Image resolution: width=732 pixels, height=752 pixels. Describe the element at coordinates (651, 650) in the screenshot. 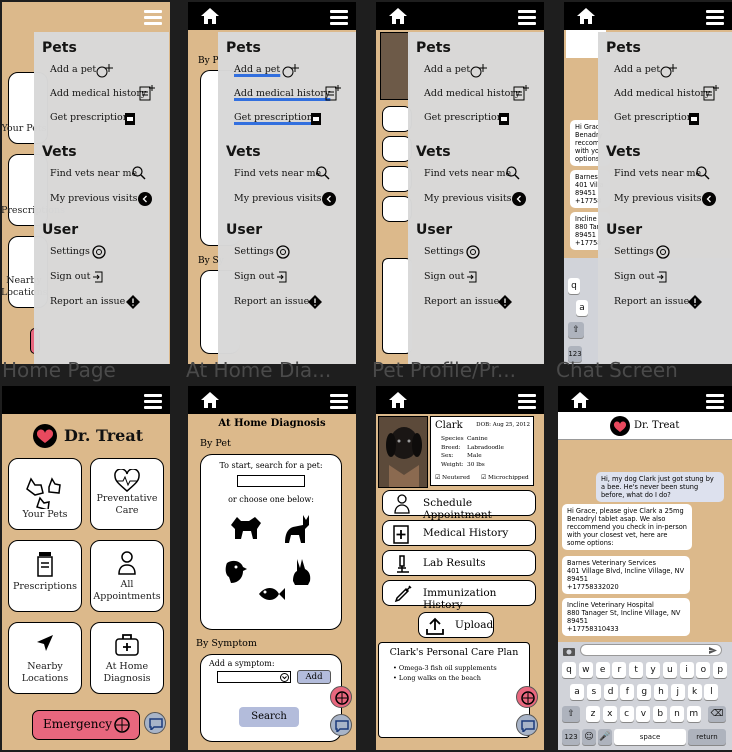

I see `message-input` at that location.